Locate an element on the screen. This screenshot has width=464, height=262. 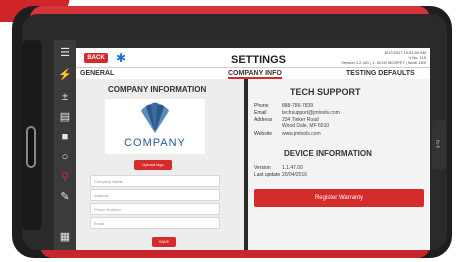
device-lastupdate-row: Last update 20/04/2016 is located at coordinates (280, 175).